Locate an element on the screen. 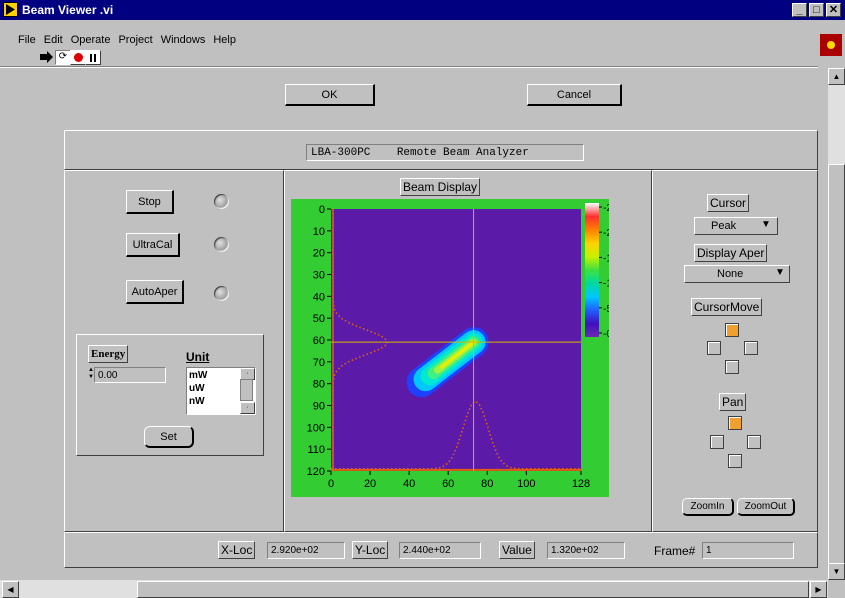 This screenshot has height=598, width=845. colorbar-tick-label: -0 is located at coordinates (606, 334).